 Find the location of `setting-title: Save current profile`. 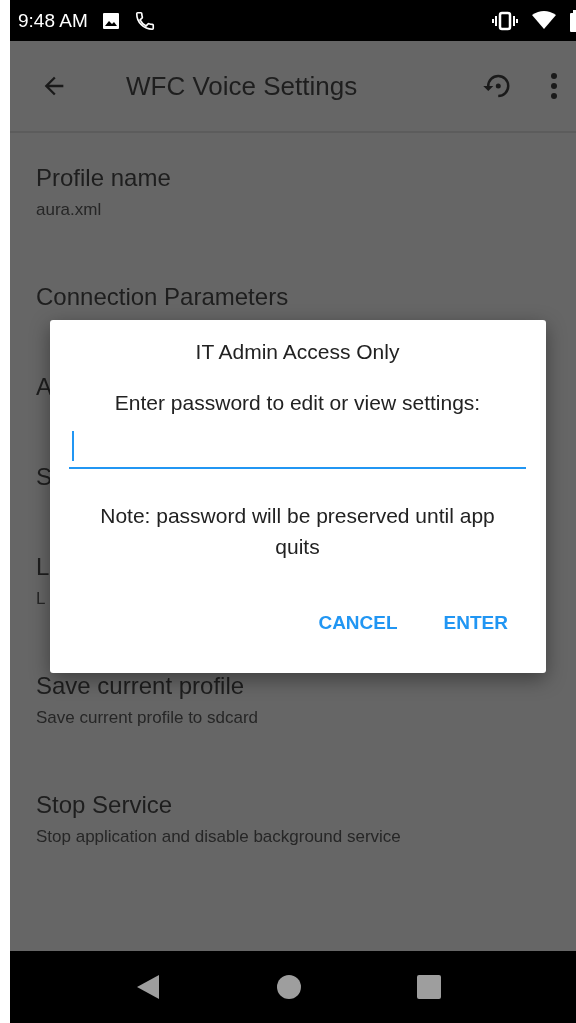

setting-title: Save current profile is located at coordinates (306, 686).